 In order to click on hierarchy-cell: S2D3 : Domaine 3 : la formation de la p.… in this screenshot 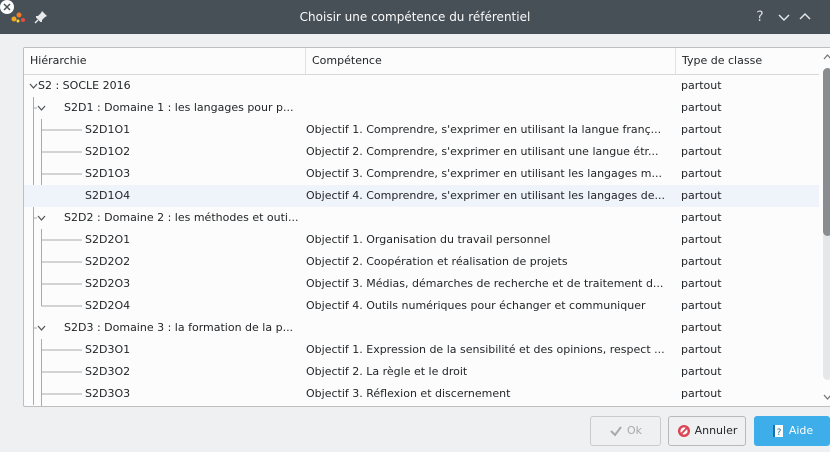, I will do `click(179, 327)`.